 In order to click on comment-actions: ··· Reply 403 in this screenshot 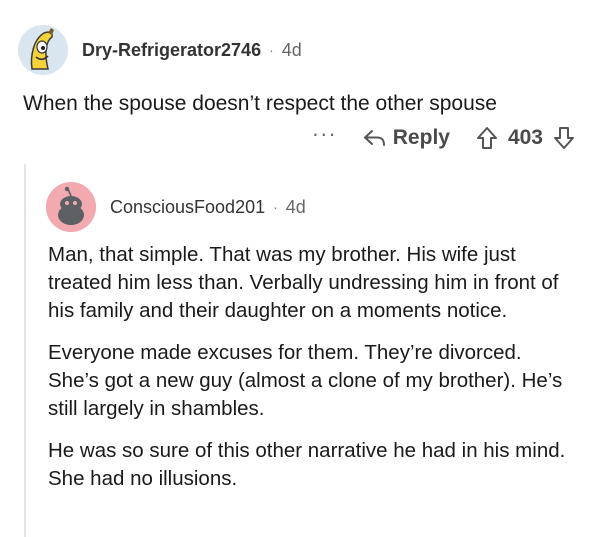, I will do `click(443, 138)`.